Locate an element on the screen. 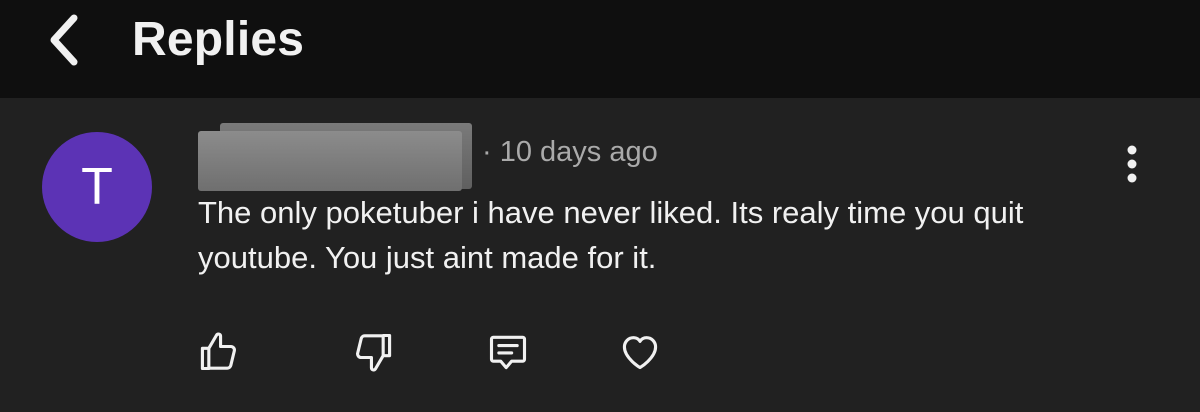  more-vertical-icon is located at coordinates (1132, 164).